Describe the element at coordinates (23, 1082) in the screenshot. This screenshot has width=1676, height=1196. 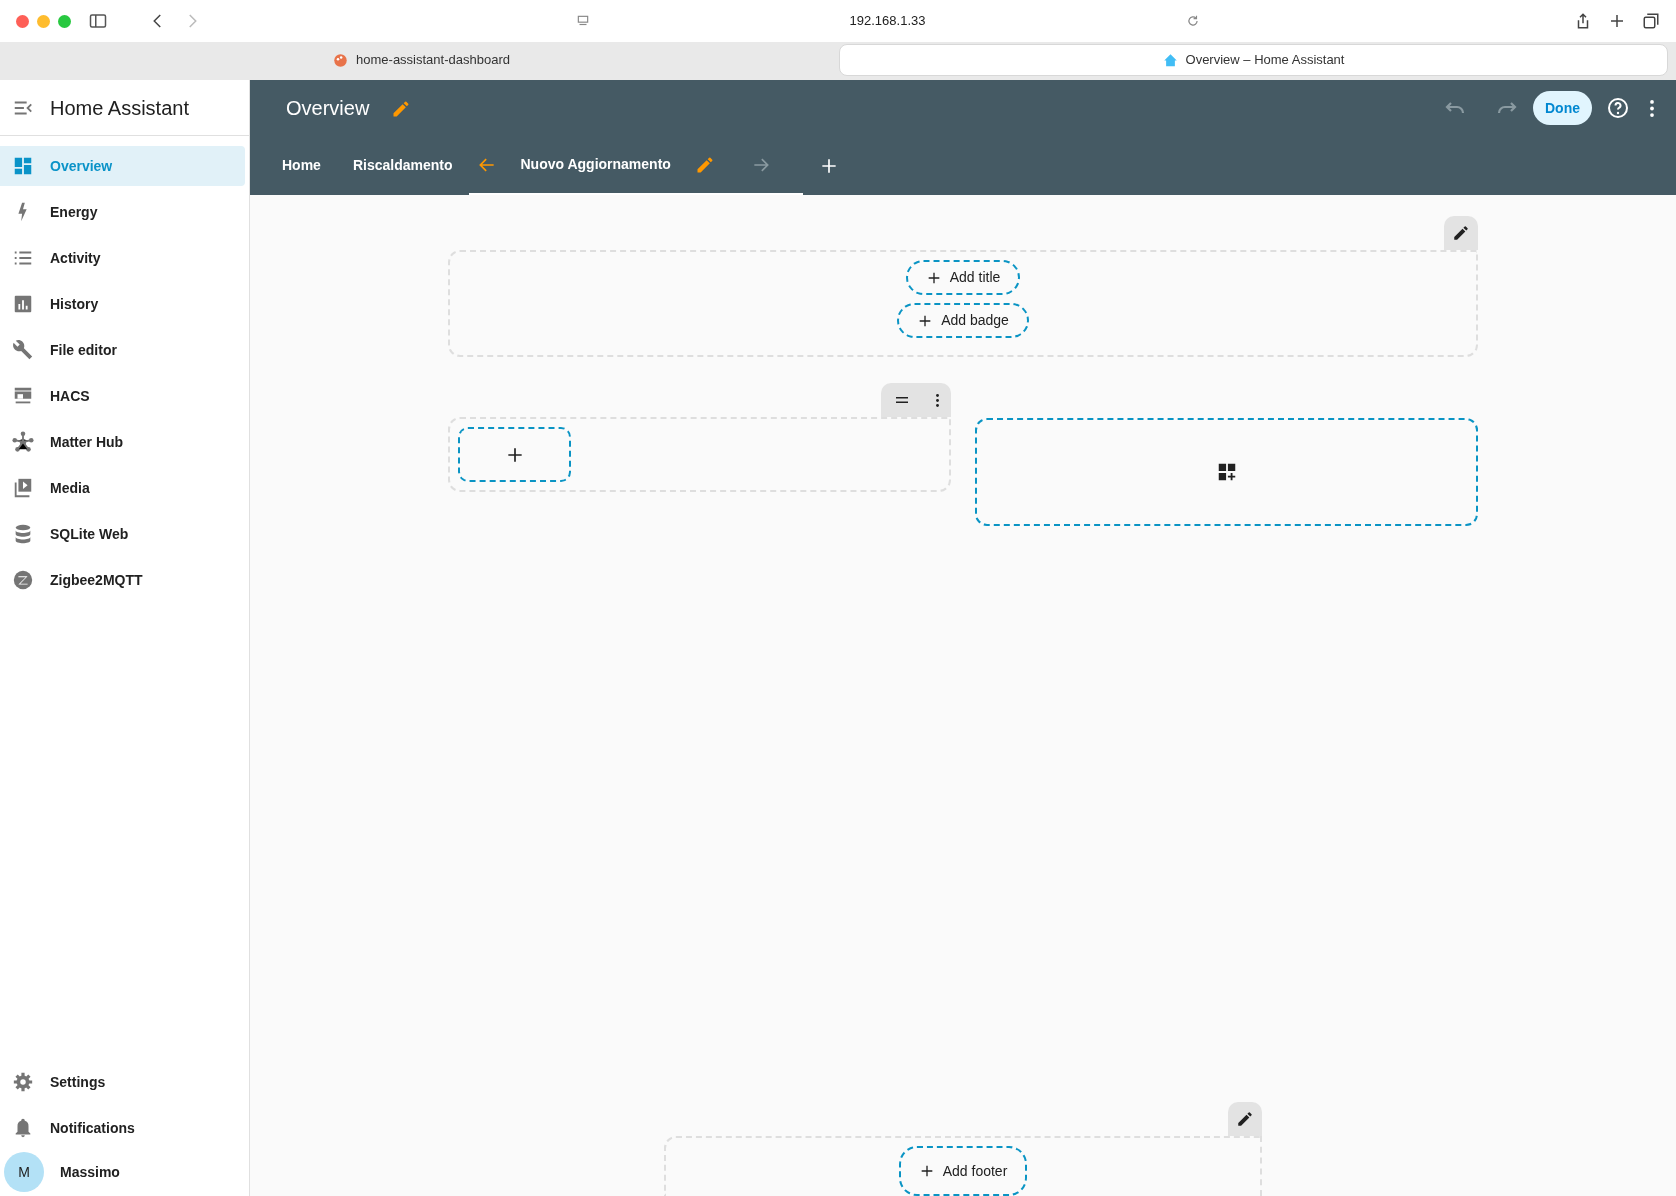
I see `settings-icon` at that location.